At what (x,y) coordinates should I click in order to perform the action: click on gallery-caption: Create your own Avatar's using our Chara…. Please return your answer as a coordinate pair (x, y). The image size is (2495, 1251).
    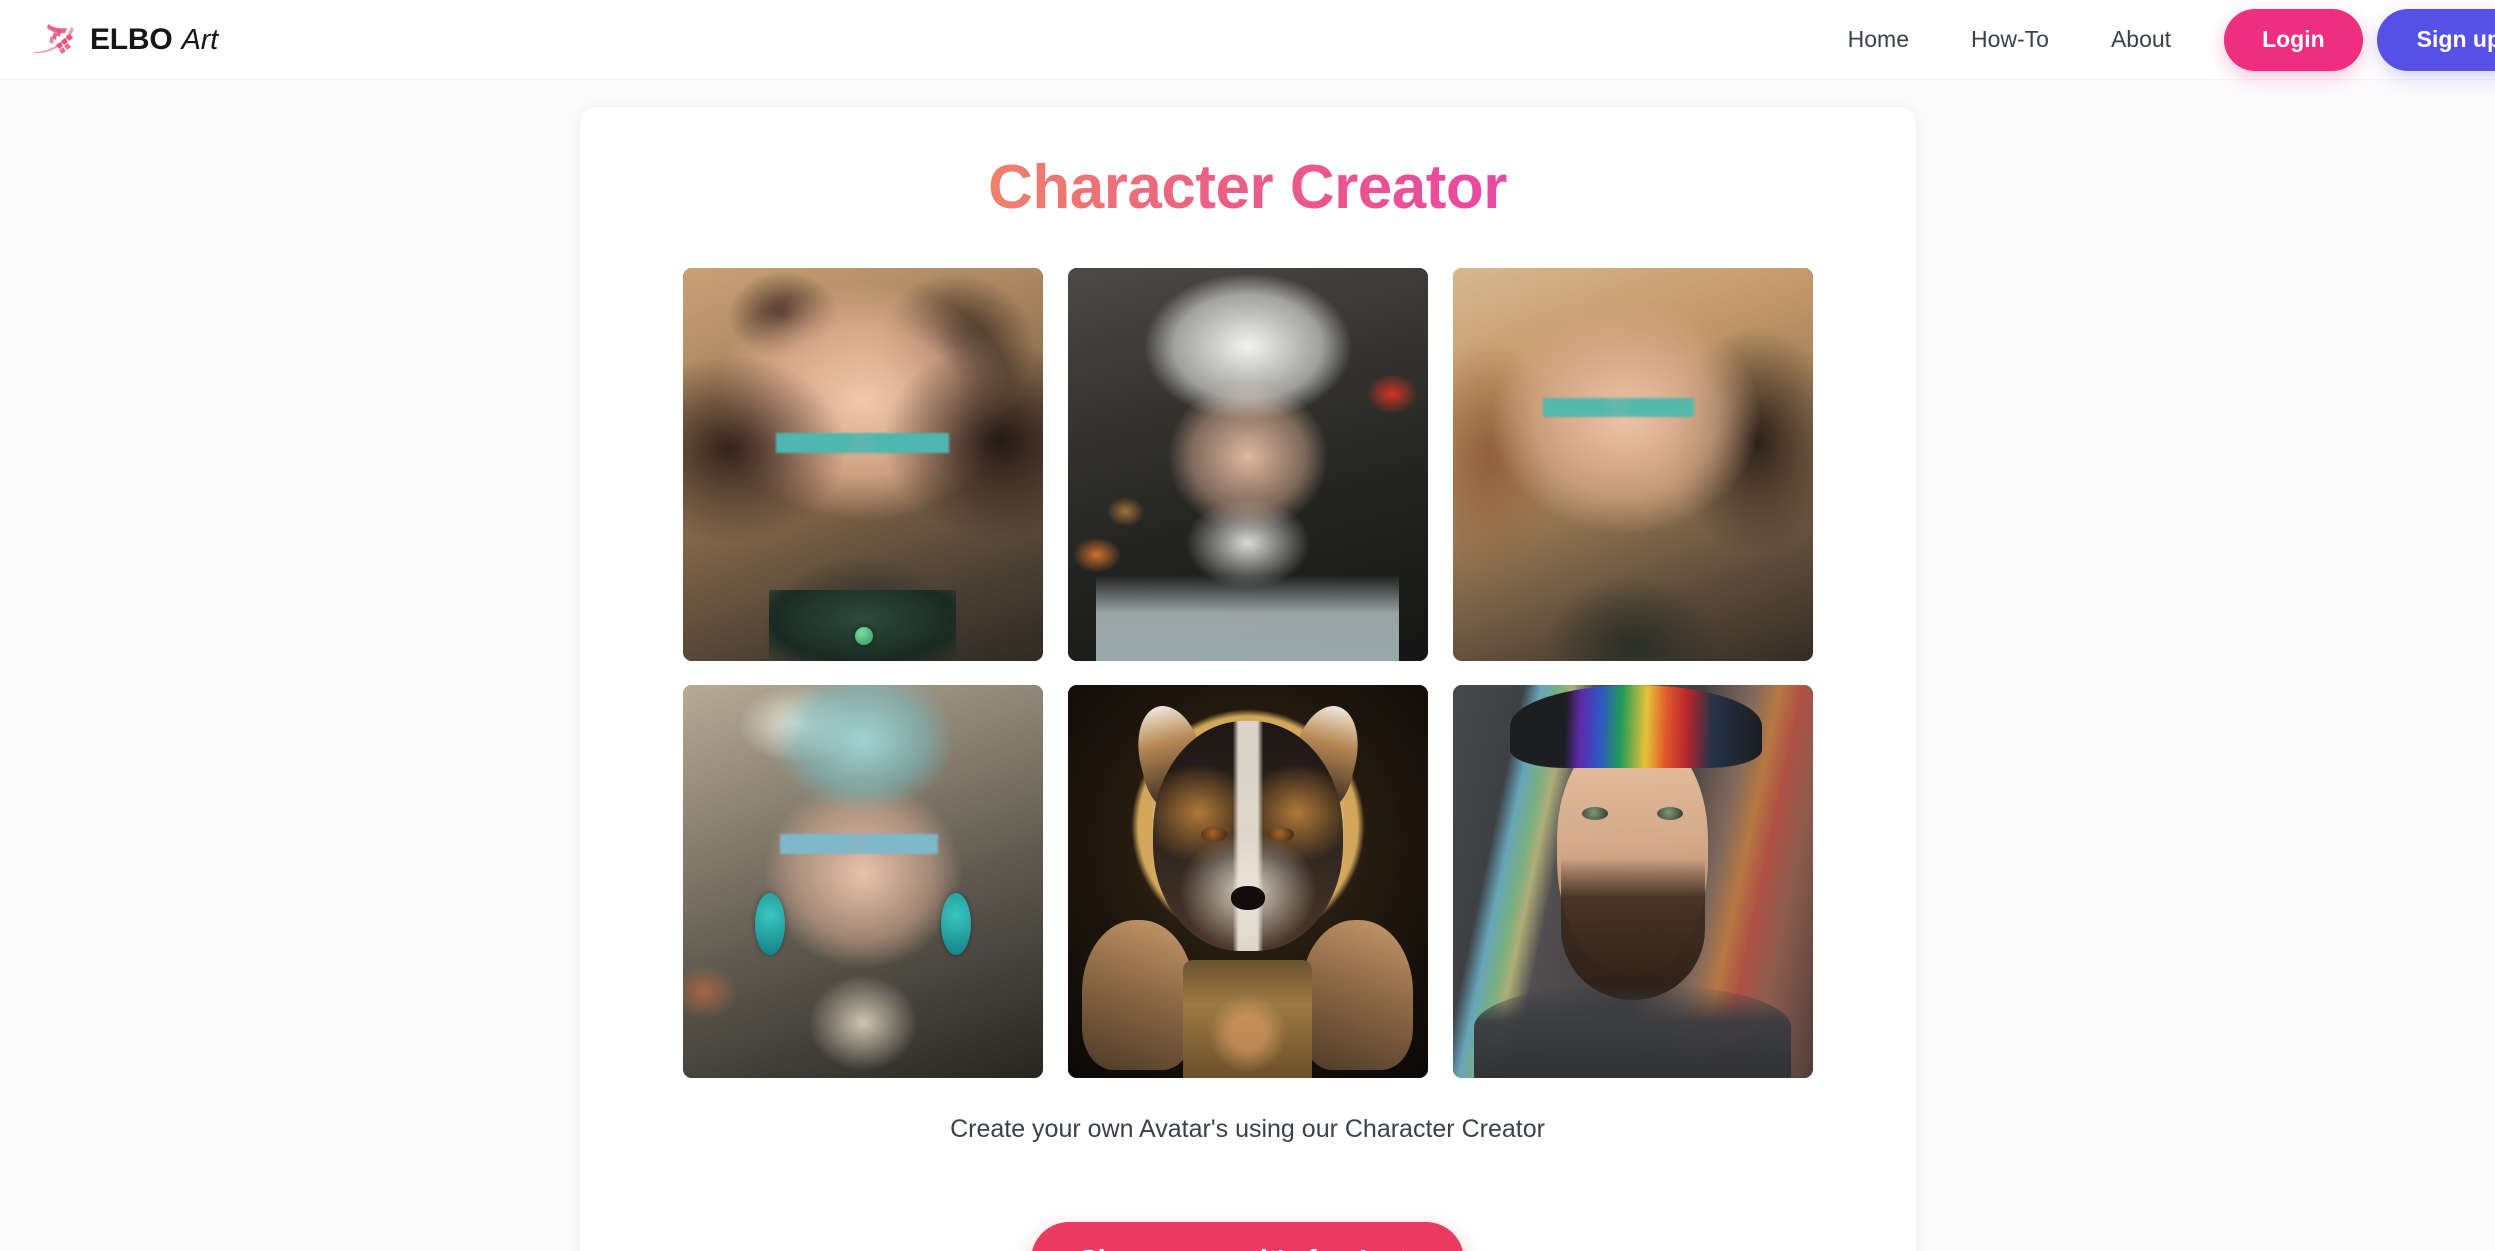
    Looking at the image, I should click on (1247, 1129).